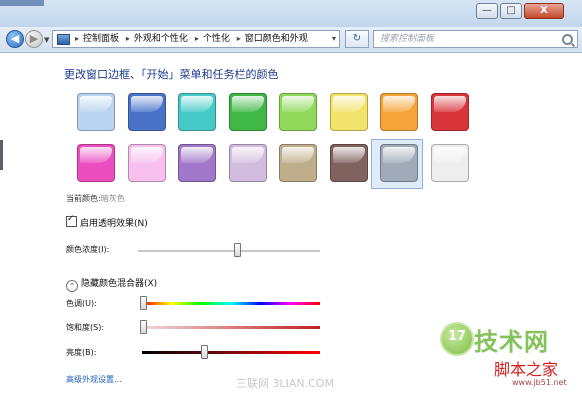 Image resolution: width=582 pixels, height=397 pixels. I want to click on saturation-slider-thumb, so click(143, 327).